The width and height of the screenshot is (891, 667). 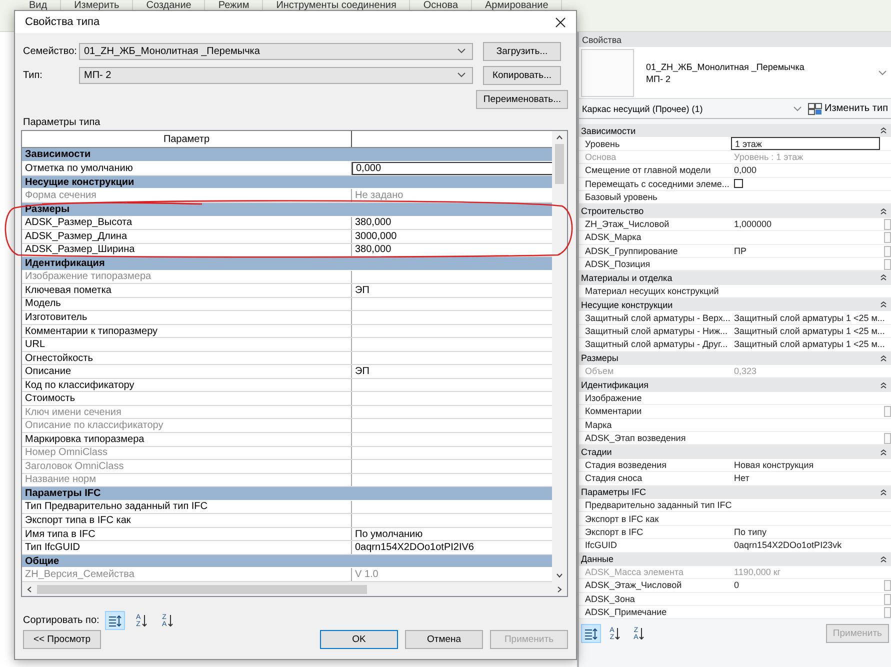 I want to click on dialog-button: OK, so click(x=359, y=639).